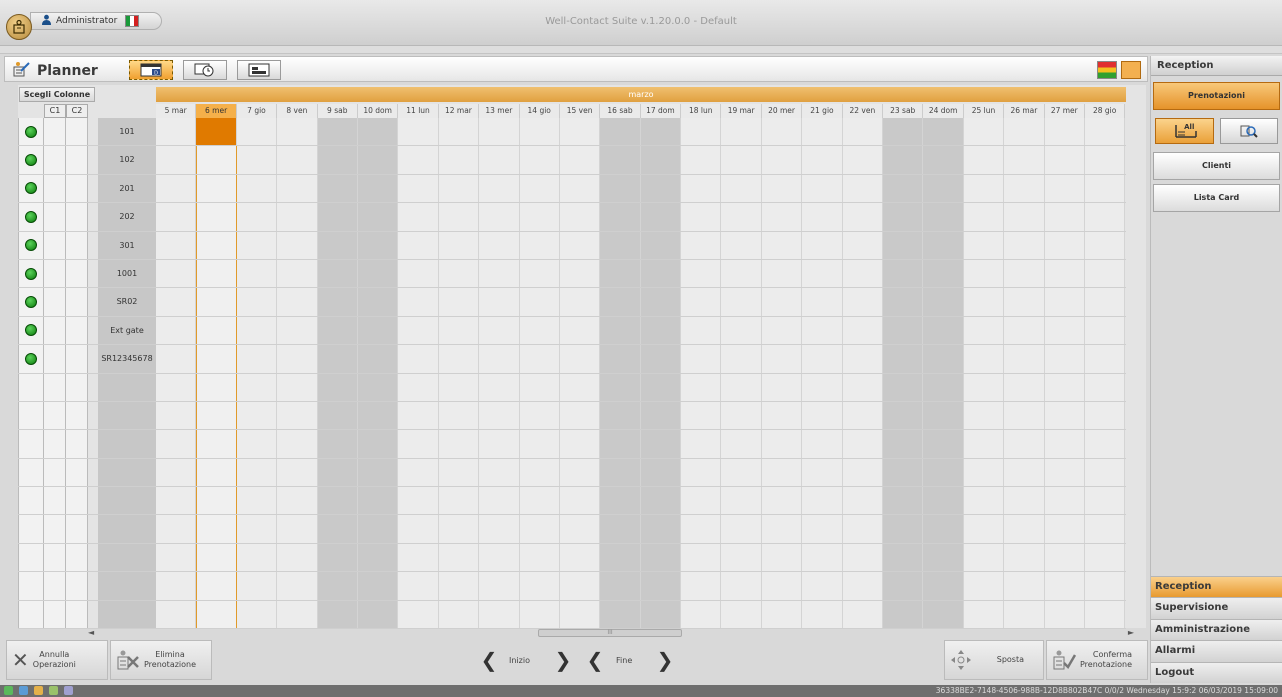 The height and width of the screenshot is (697, 1282). I want to click on day-header: 28 gio, so click(1105, 111).